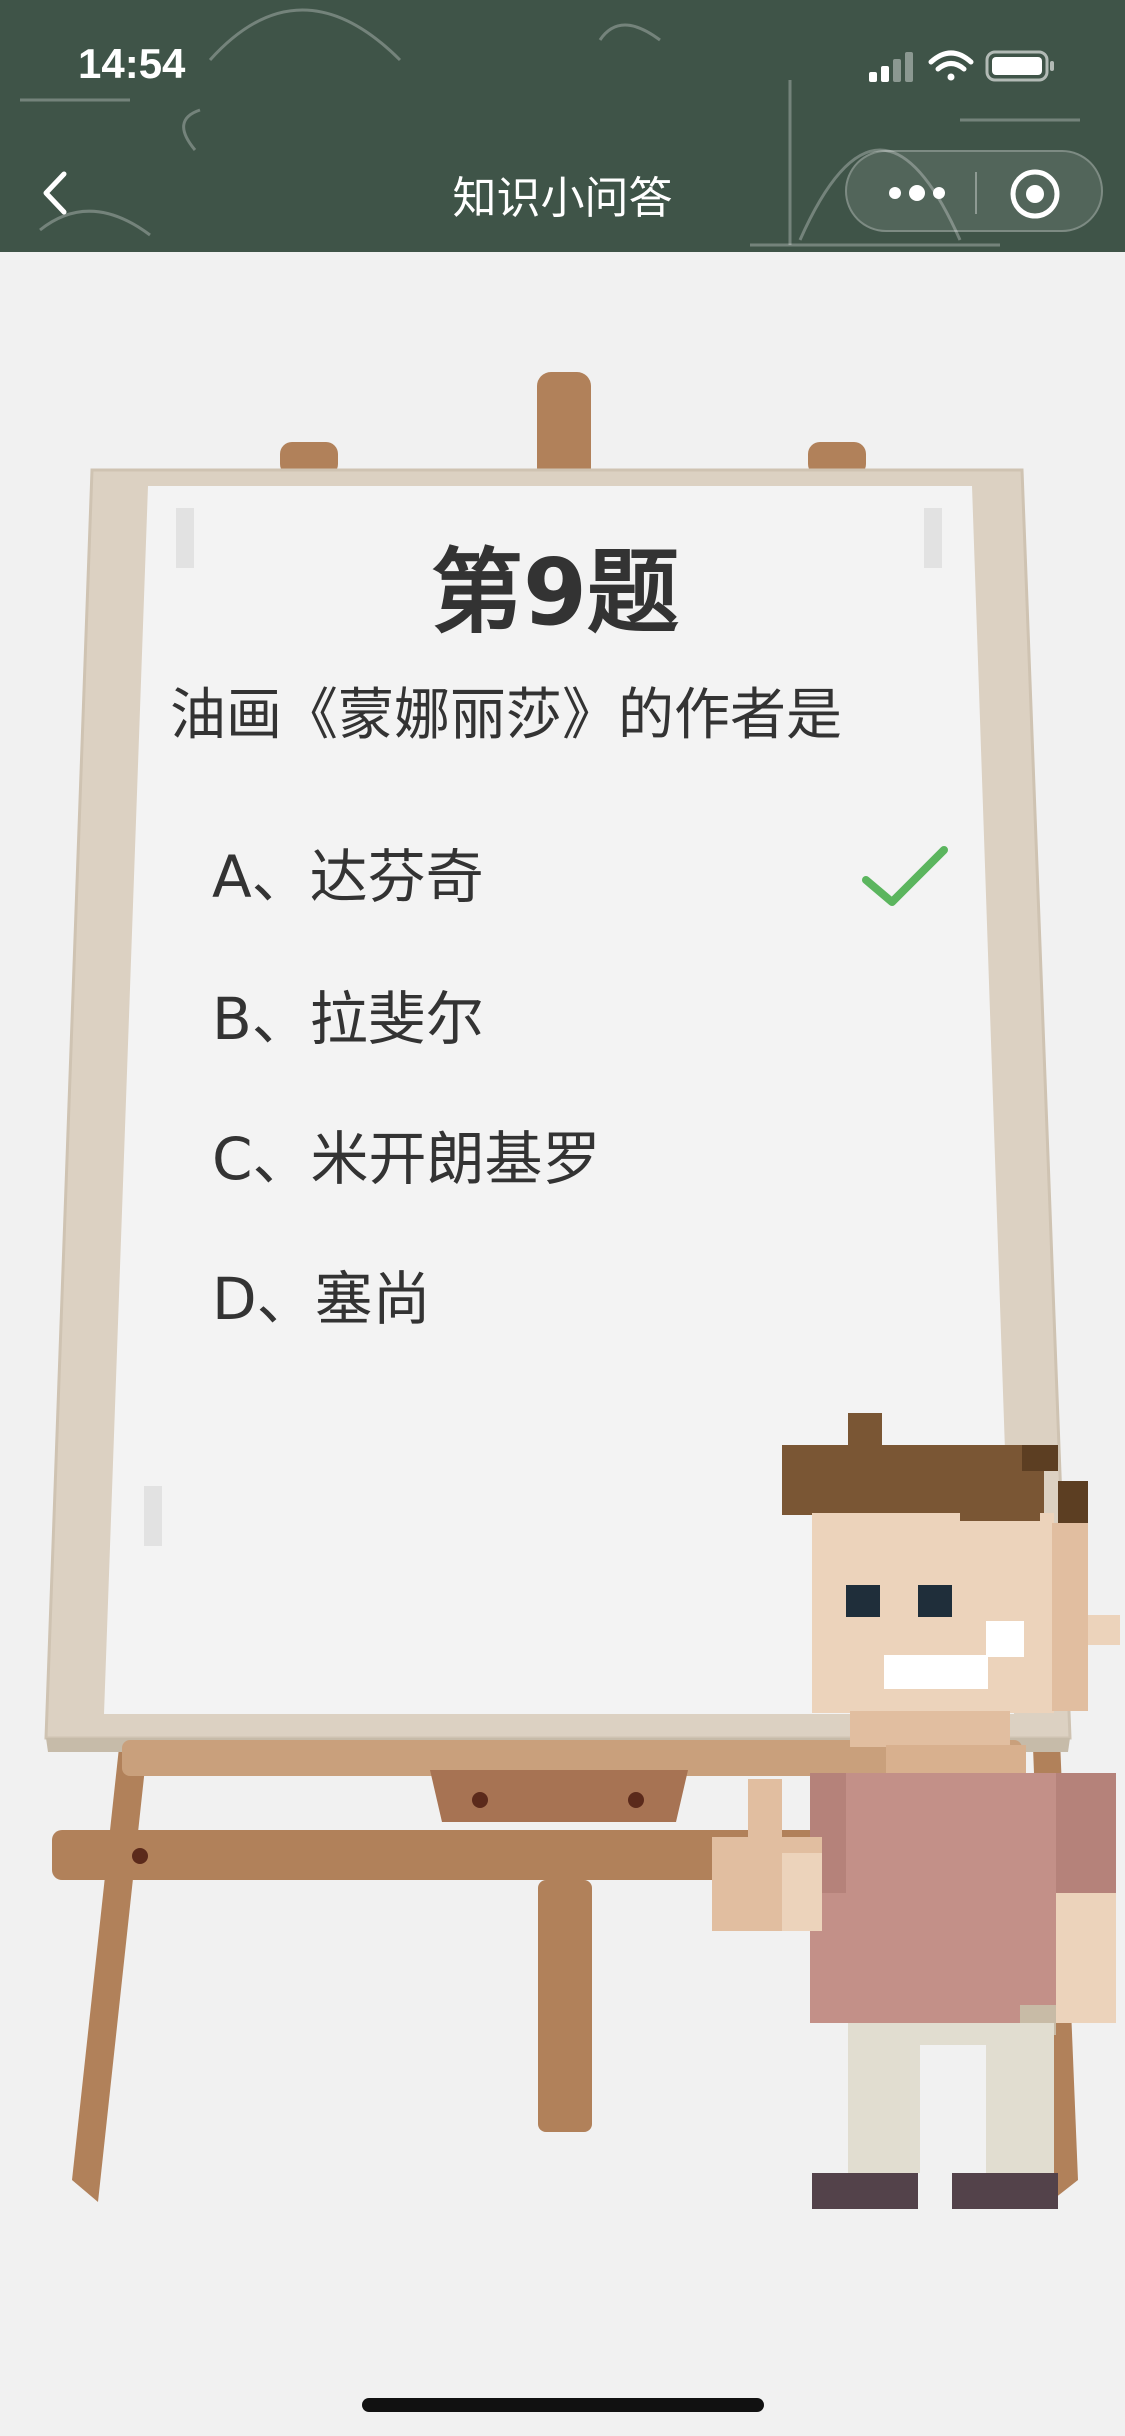 Image resolution: width=1125 pixels, height=2436 pixels. Describe the element at coordinates (563, 2405) in the screenshot. I see `home-indicator` at that location.